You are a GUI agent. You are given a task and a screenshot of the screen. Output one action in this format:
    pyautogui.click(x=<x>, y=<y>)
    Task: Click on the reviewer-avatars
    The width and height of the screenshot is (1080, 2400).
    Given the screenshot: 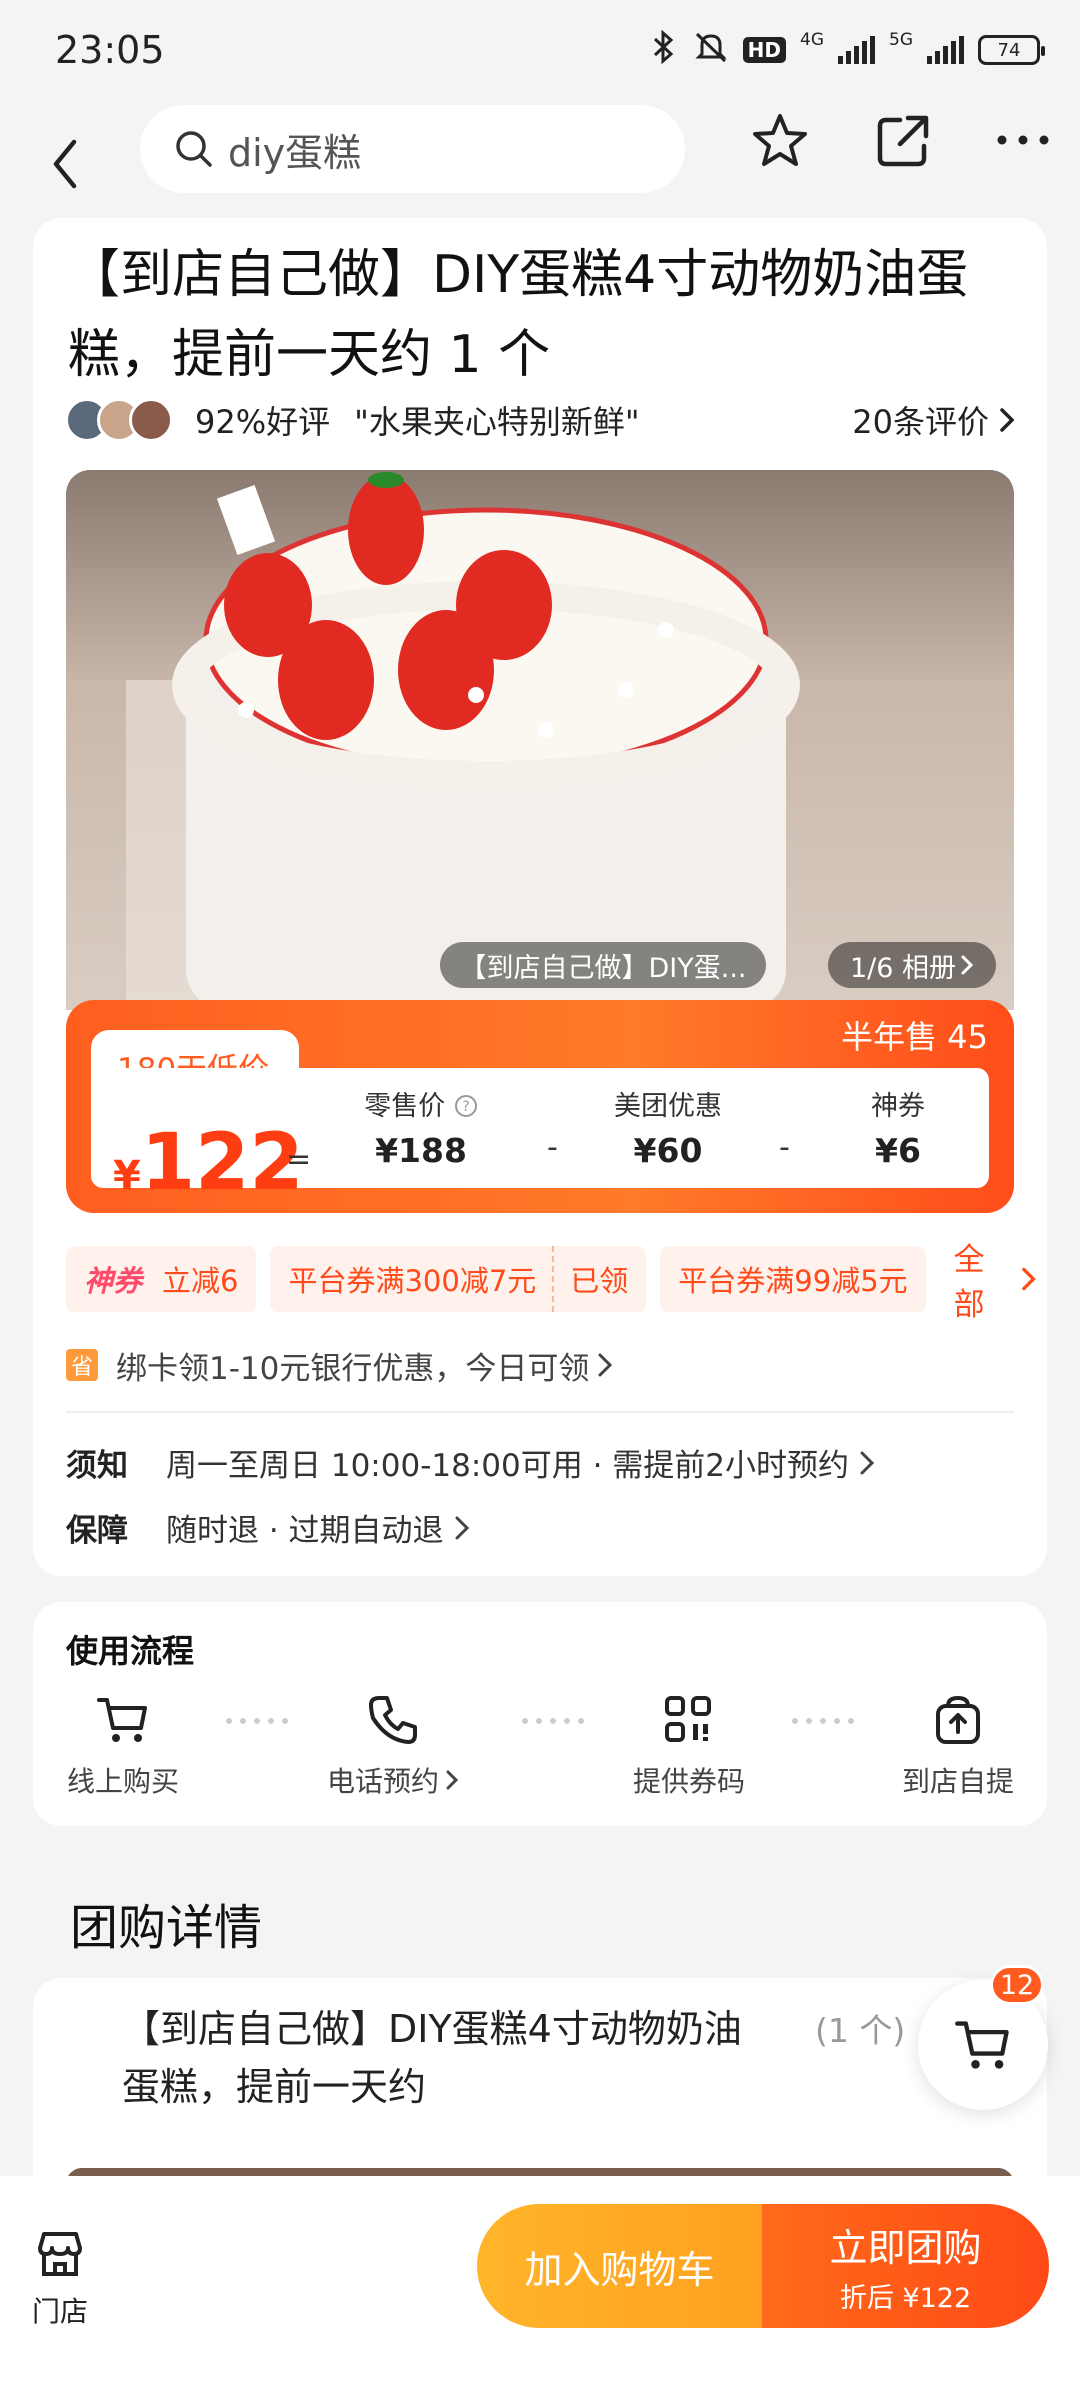 What is the action you would take?
    pyautogui.click(x=119, y=420)
    